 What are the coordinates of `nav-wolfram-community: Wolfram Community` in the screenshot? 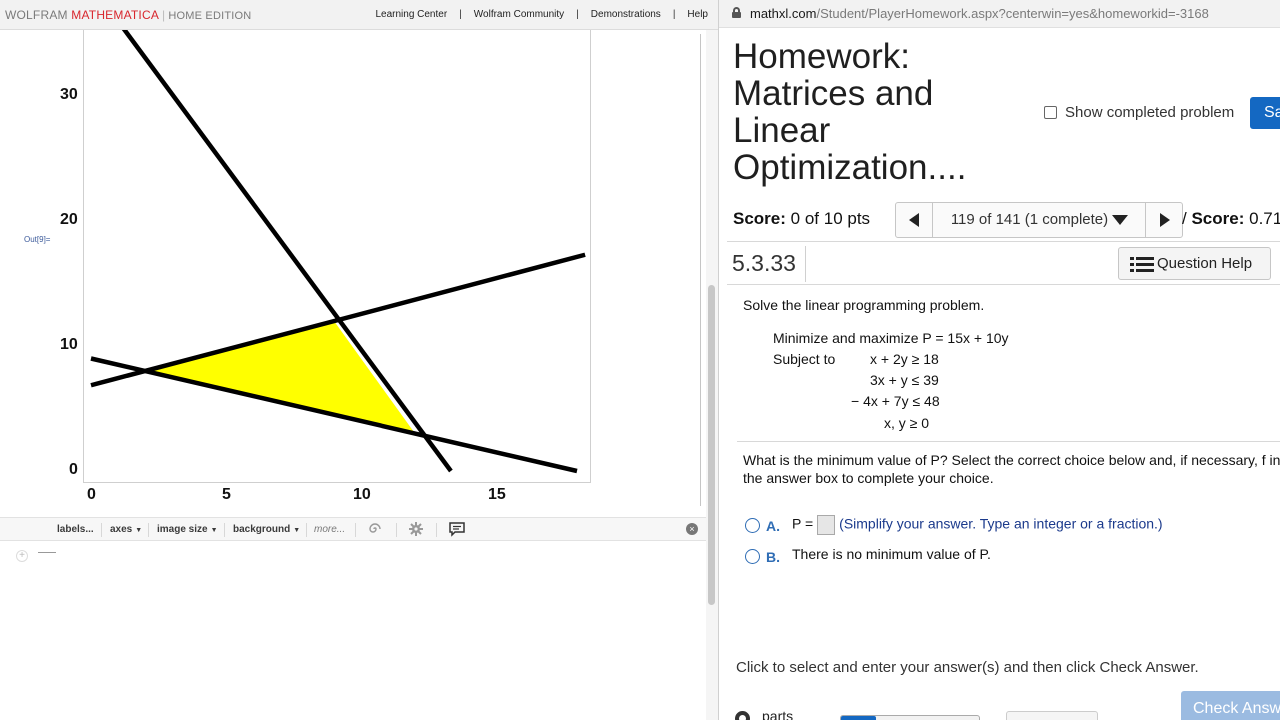 It's located at (519, 14).